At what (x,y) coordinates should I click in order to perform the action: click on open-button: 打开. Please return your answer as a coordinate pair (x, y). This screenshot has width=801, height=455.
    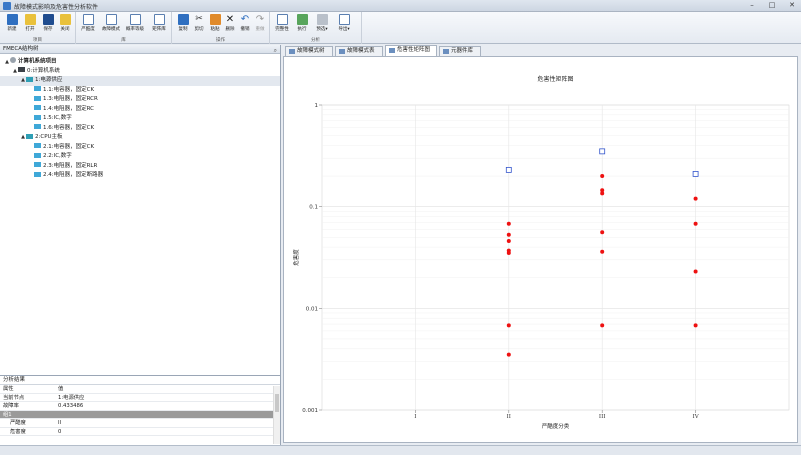
    Looking at the image, I should click on (30, 24).